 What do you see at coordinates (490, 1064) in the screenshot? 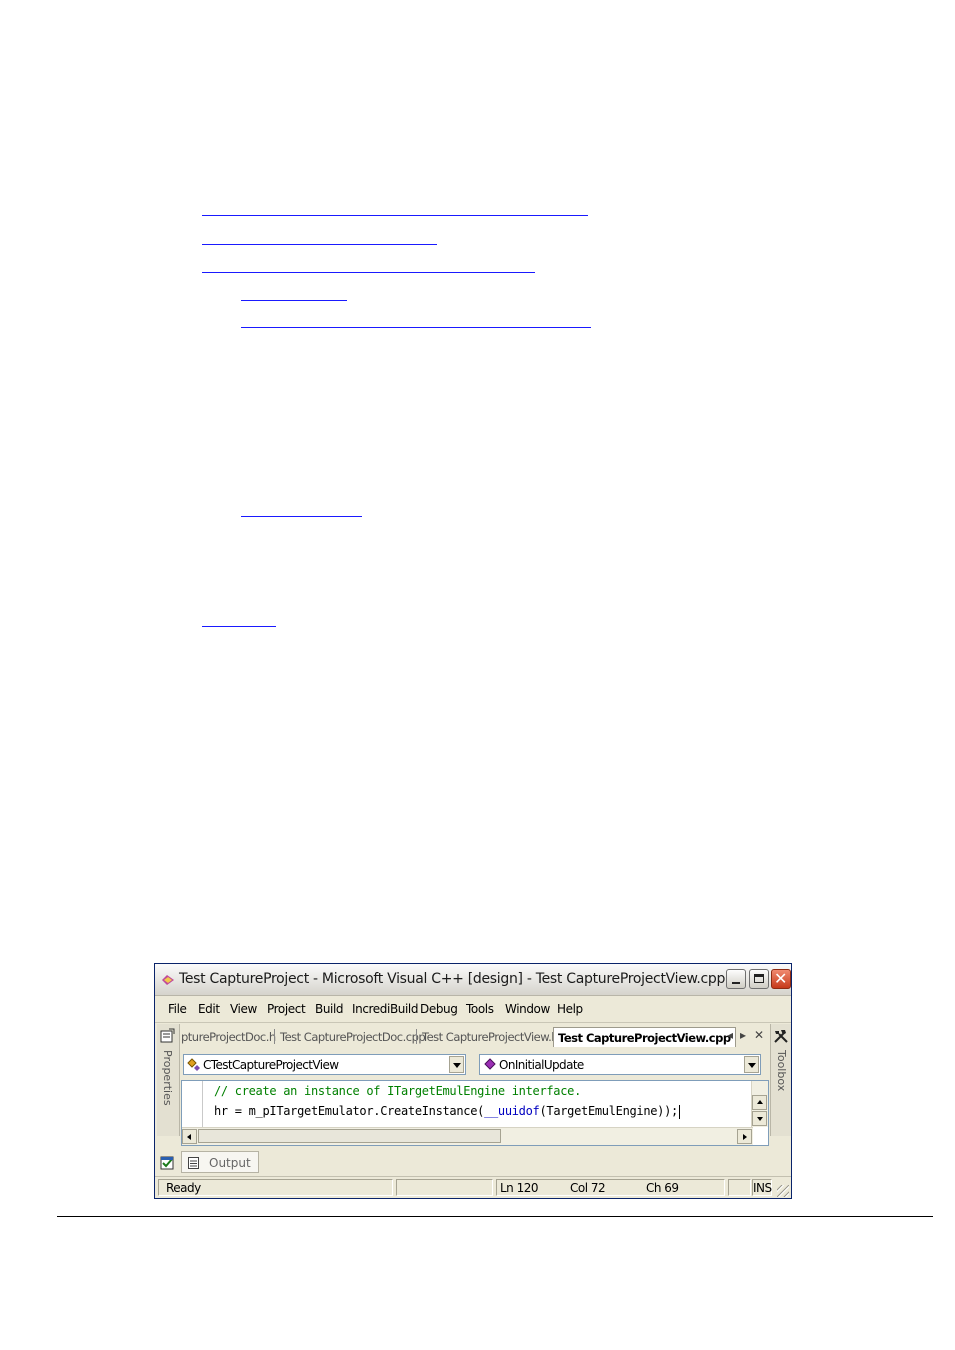
I see `method-icon` at bounding box center [490, 1064].